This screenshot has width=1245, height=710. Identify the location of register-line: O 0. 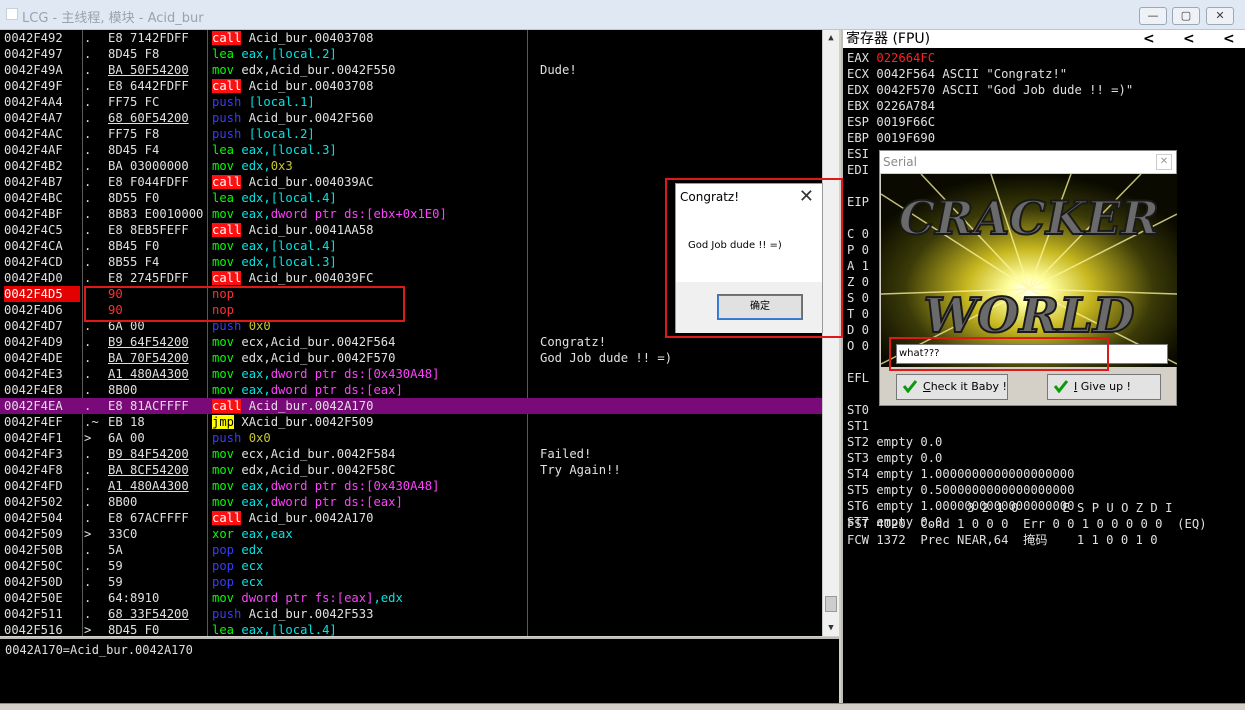
(861, 346).